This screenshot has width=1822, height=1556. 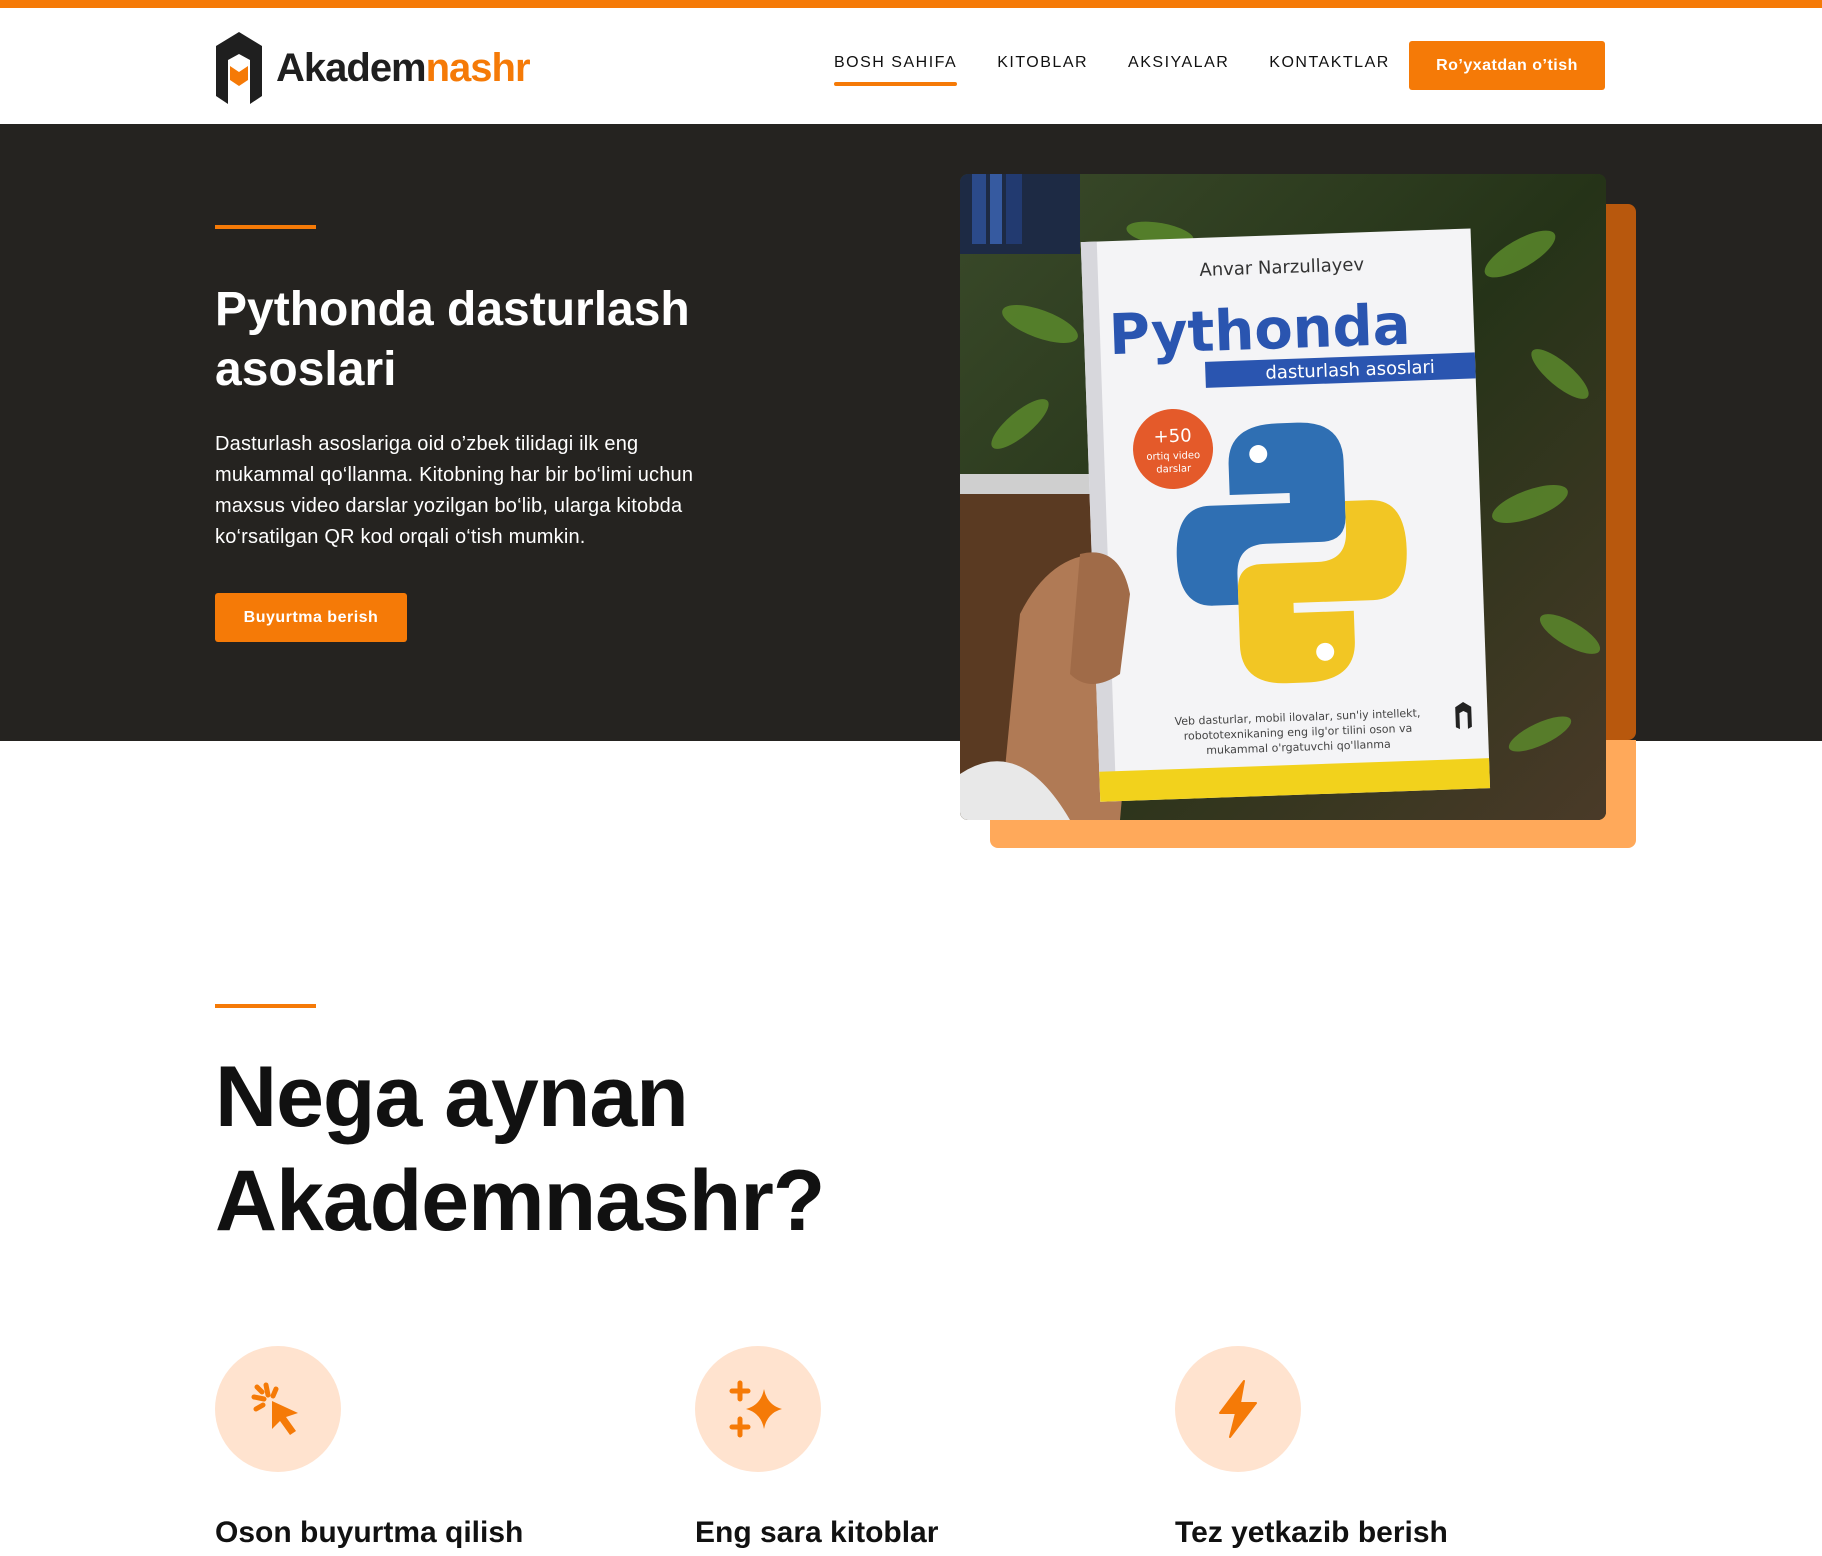 What do you see at coordinates (1172, 436) in the screenshot?
I see `svg-text: +50` at bounding box center [1172, 436].